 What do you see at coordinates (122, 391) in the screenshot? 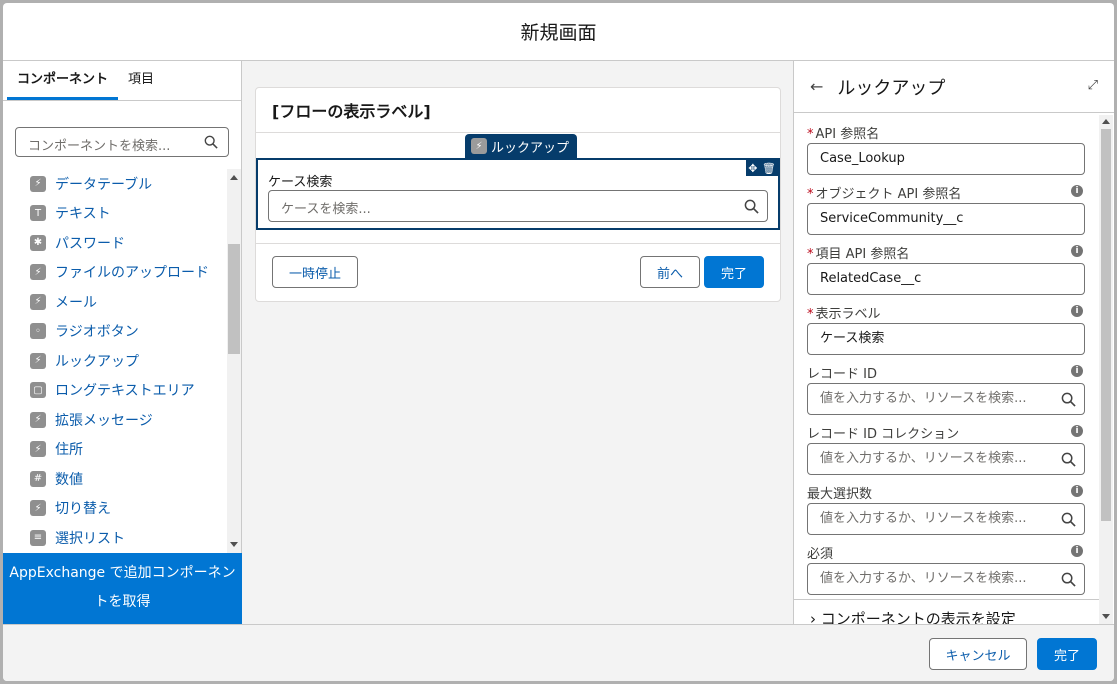
I see `component-item-long-text-area: ▢ ロングテキストエリア` at bounding box center [122, 391].